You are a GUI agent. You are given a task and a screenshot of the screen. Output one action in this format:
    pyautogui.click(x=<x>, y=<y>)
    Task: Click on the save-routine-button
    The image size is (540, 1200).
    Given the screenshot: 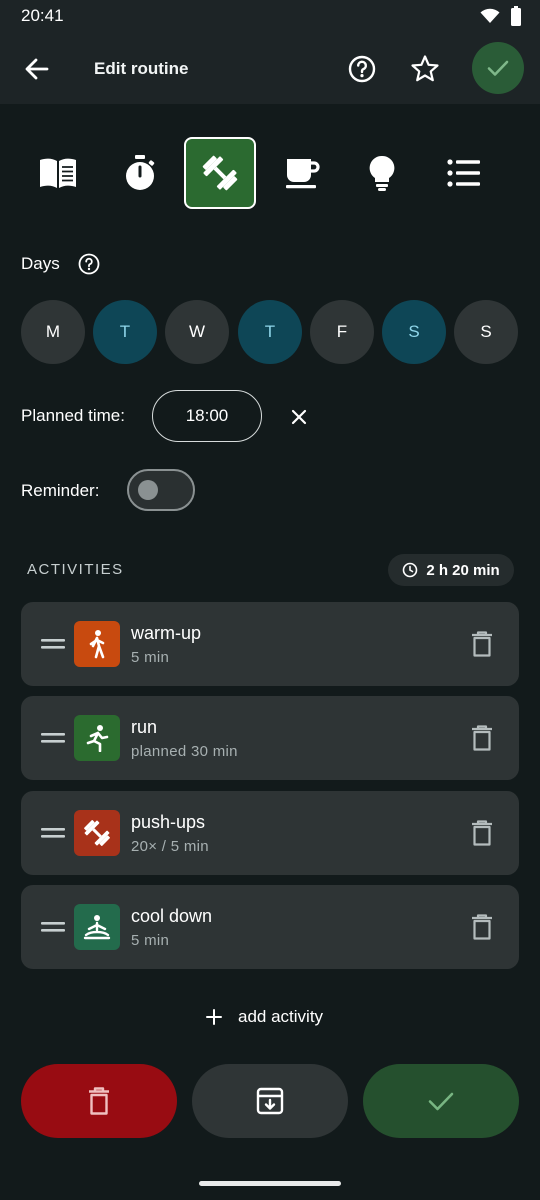 What is the action you would take?
    pyautogui.click(x=498, y=68)
    